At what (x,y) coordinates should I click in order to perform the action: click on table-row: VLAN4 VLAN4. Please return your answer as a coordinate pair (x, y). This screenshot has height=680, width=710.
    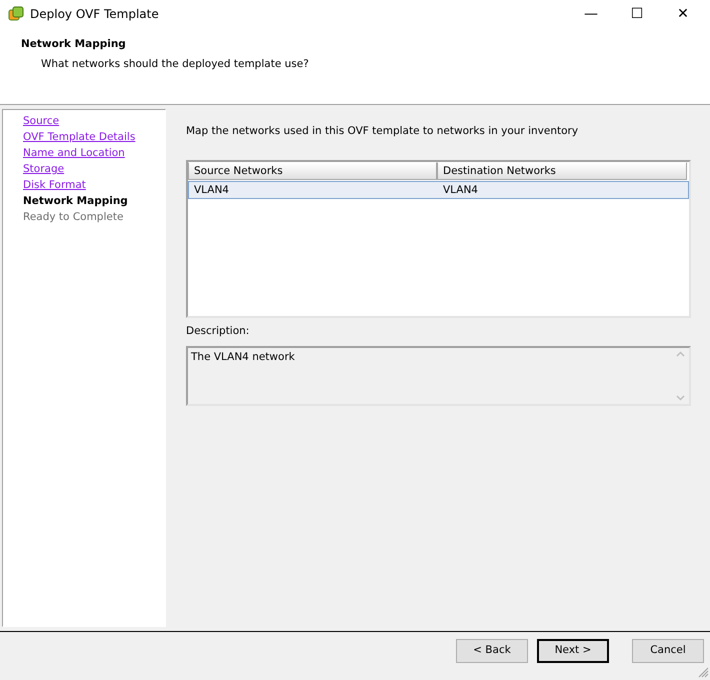
    Looking at the image, I should click on (438, 189).